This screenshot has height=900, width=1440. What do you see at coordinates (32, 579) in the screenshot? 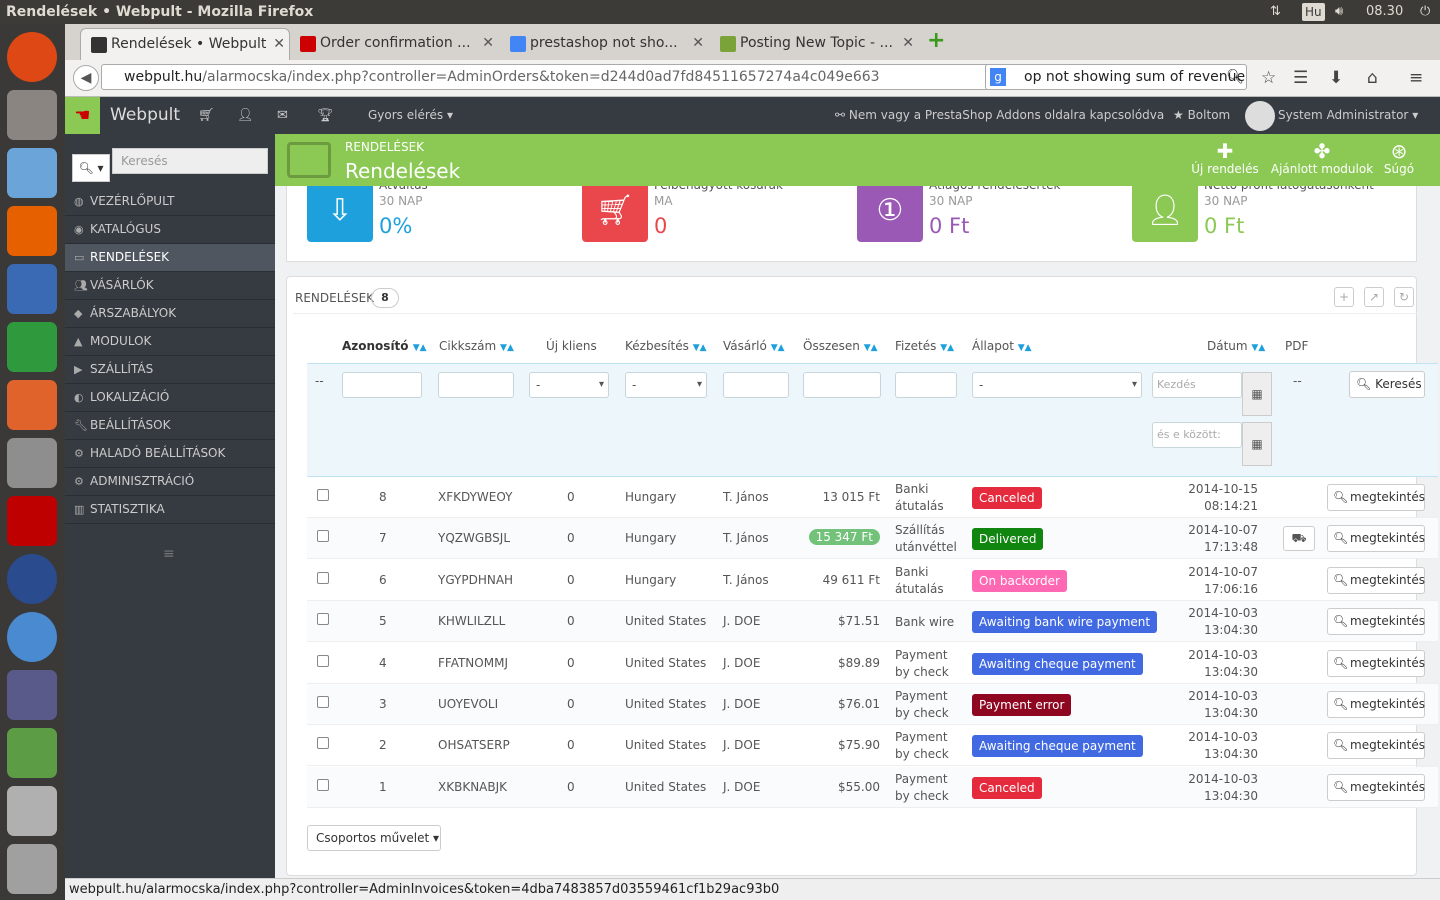
I see `lock-icon` at bounding box center [32, 579].